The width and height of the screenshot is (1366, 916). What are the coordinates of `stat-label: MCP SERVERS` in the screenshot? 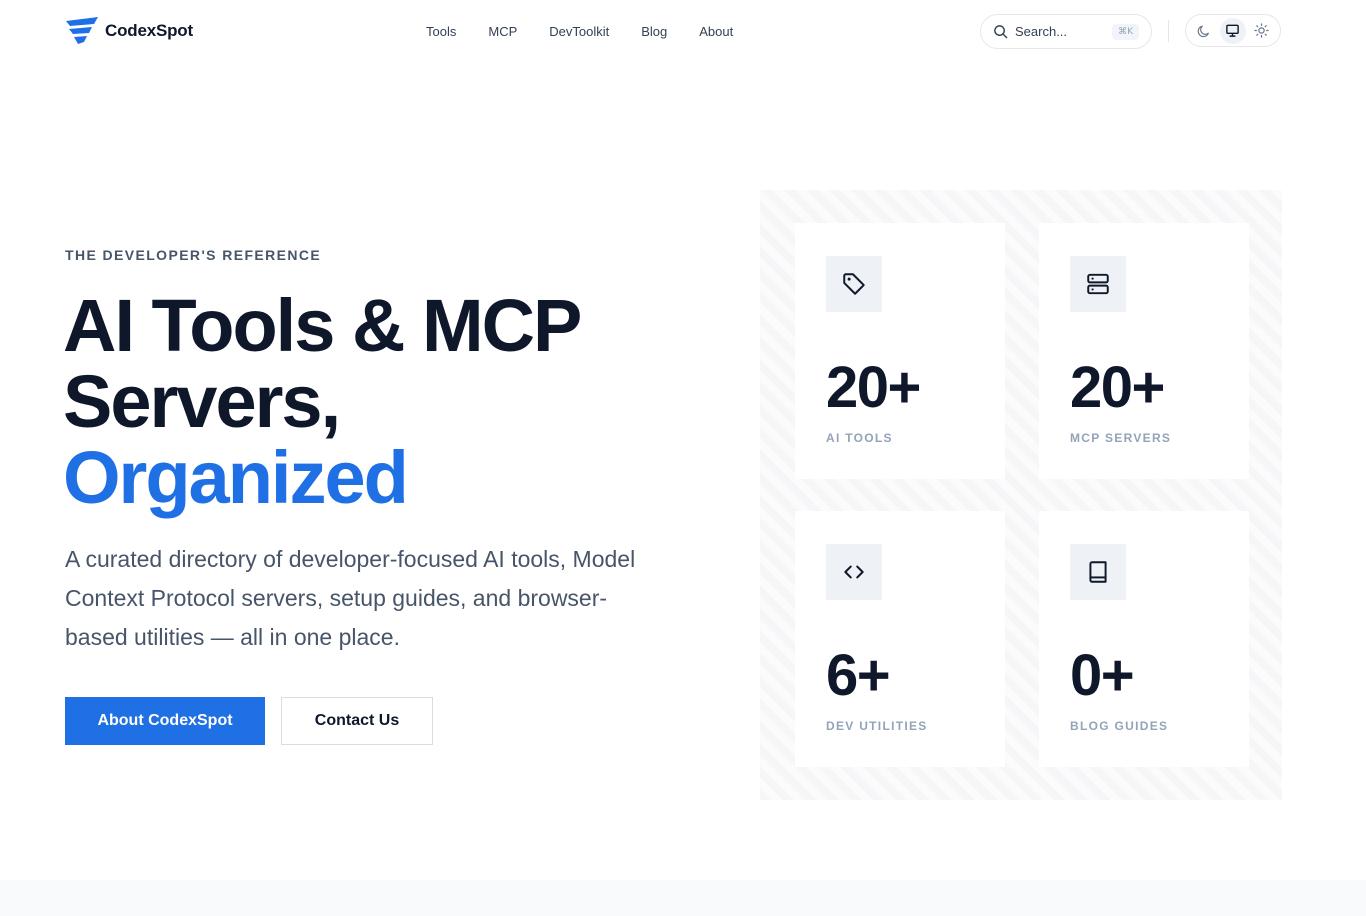 It's located at (1121, 438).